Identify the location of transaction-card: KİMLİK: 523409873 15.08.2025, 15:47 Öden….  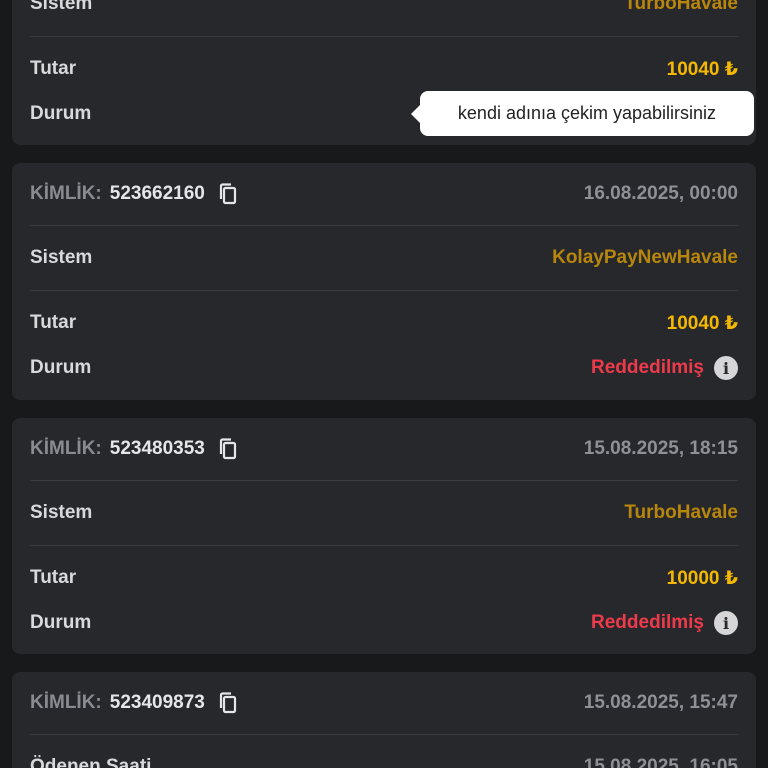
(384, 720).